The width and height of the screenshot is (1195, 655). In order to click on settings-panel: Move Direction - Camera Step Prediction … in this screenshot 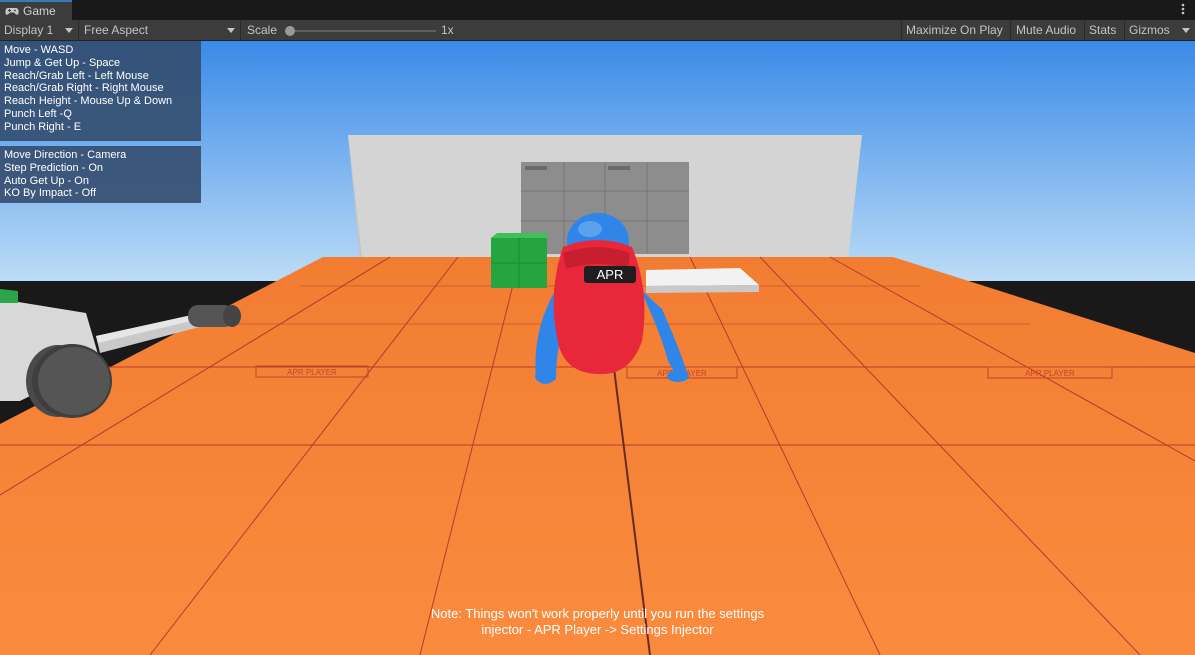, I will do `click(100, 174)`.